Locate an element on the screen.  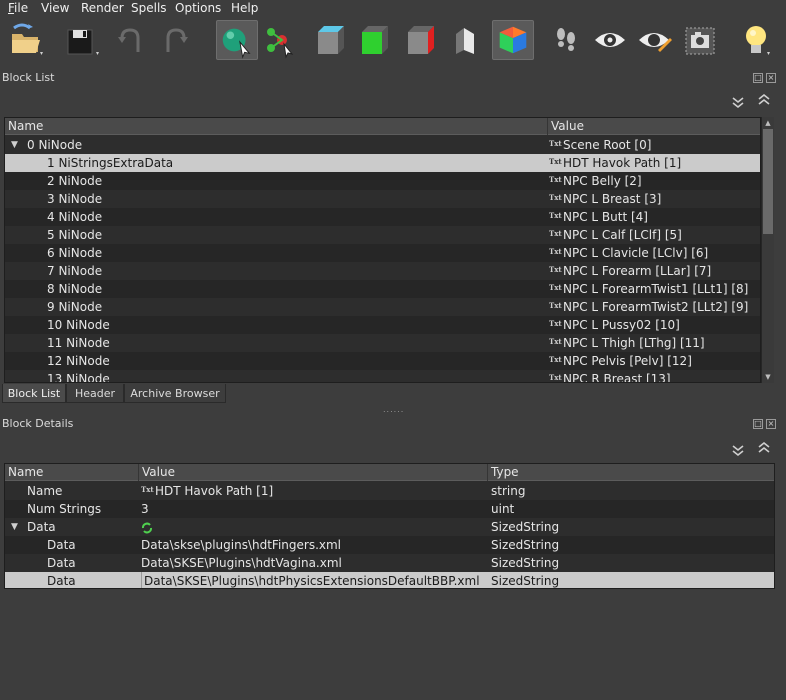
red-box-icon is located at coordinates (420, 40).